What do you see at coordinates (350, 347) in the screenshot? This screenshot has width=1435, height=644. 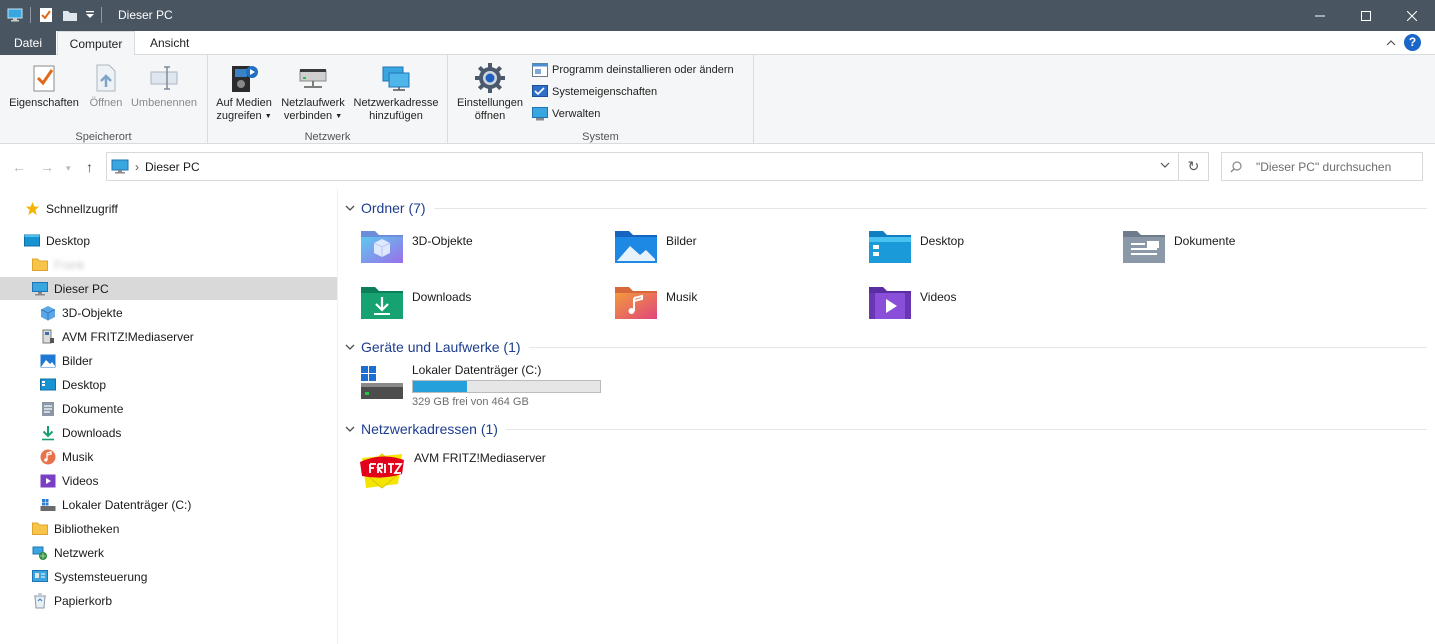 I see `chevron-down-icon` at bounding box center [350, 347].